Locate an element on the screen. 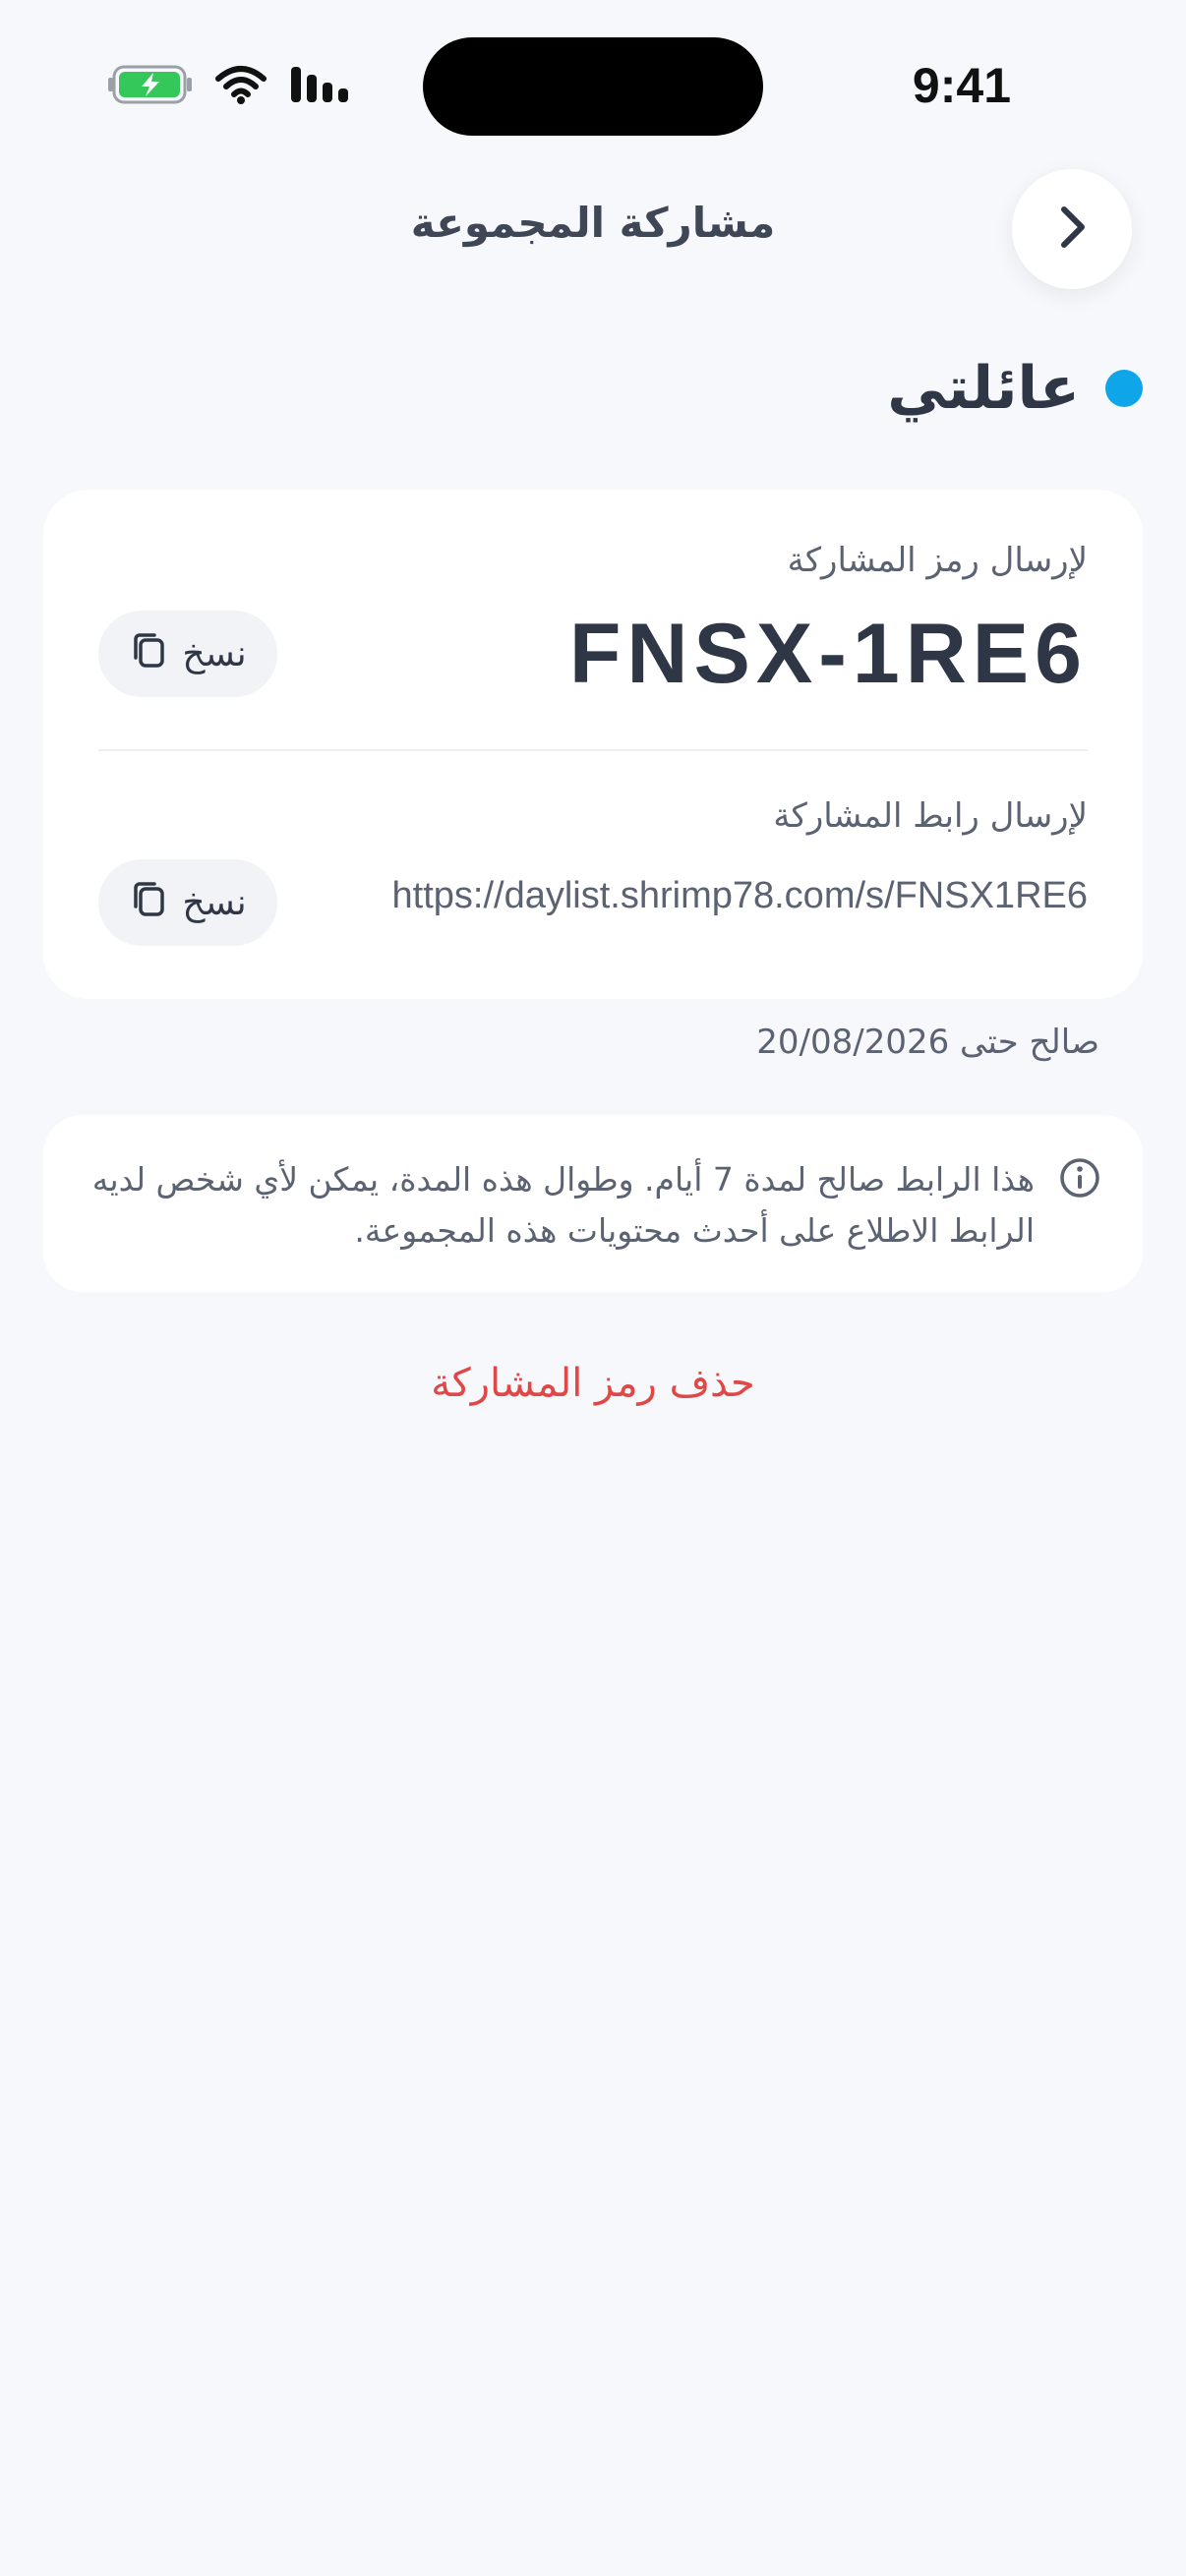 This screenshot has width=1186, height=2576. copy-code-label: نسخ is located at coordinates (214, 653).